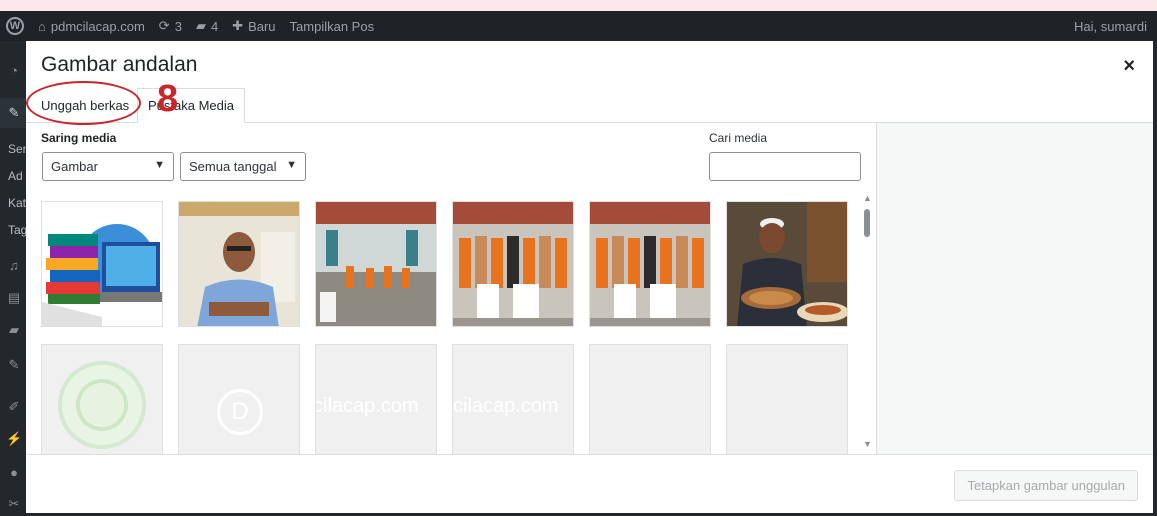 This screenshot has height=516, width=1157. What do you see at coordinates (200, 25) in the screenshot?
I see `comments-icon: ▰` at bounding box center [200, 25].